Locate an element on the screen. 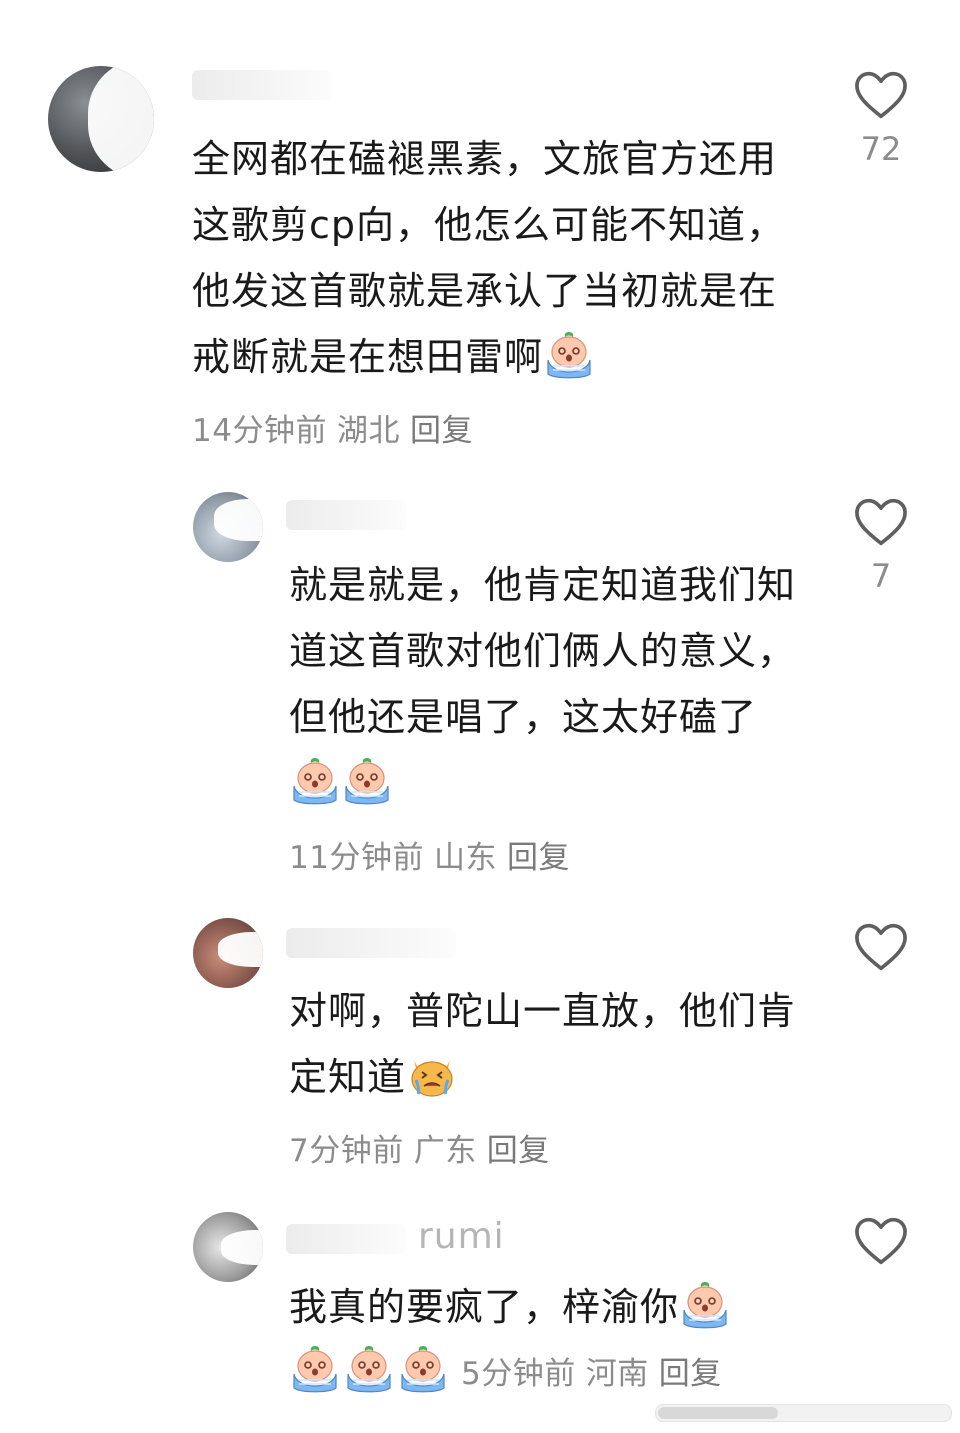  comment-meta: 11分钟前 山东 回复 is located at coordinates (434, 854).